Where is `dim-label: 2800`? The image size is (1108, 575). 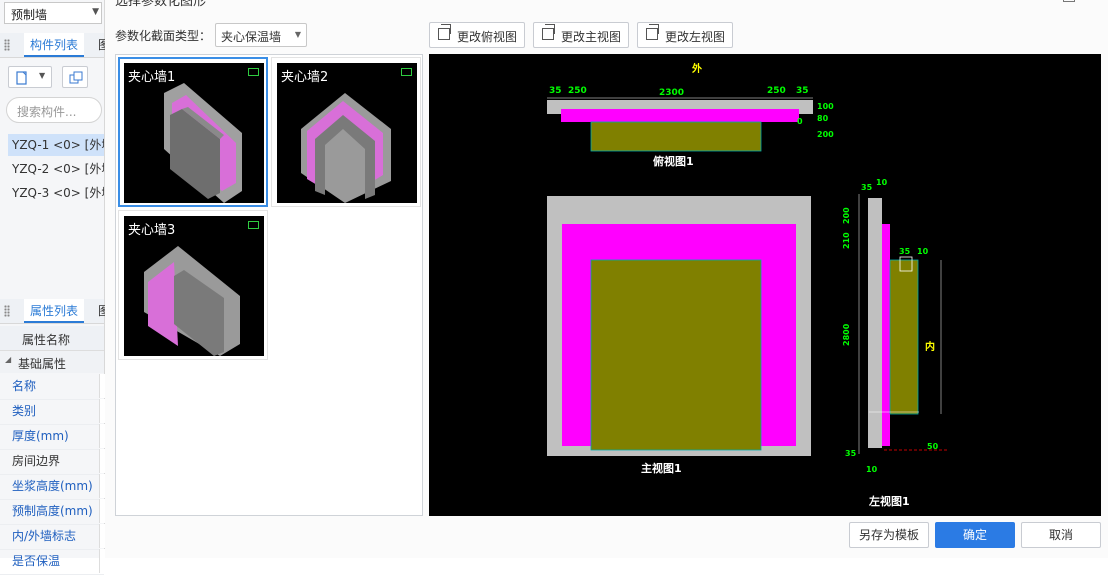
dim-label: 2800 is located at coordinates (846, 334).